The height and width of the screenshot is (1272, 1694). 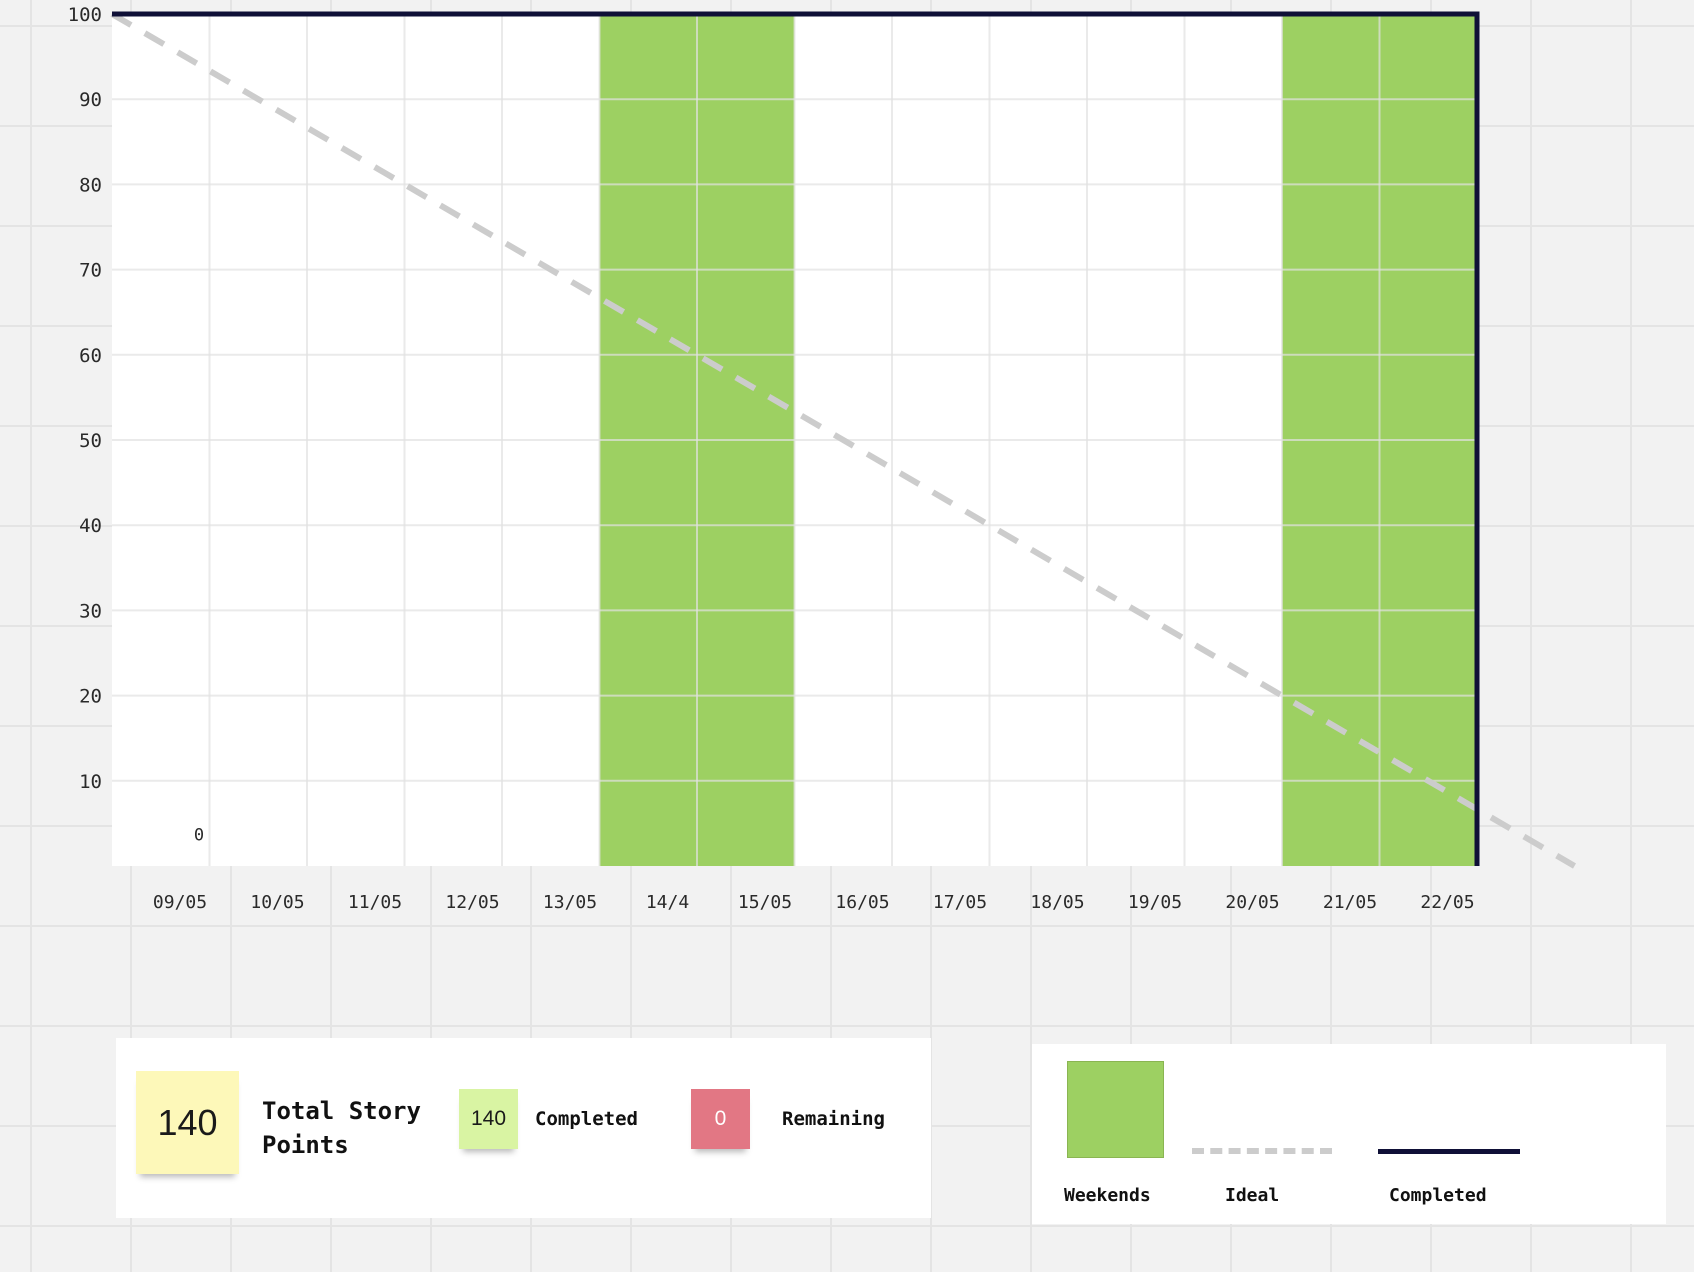 I want to click on x-tick-label: 15/05, so click(x=765, y=902).